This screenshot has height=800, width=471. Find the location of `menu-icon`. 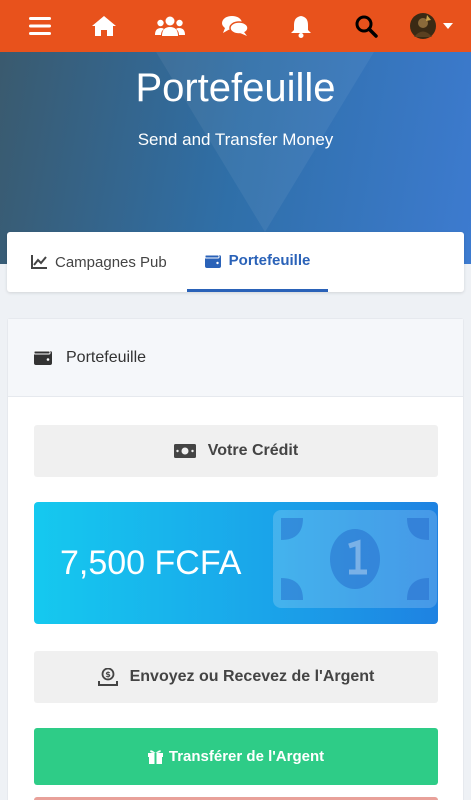

menu-icon is located at coordinates (40, 26).